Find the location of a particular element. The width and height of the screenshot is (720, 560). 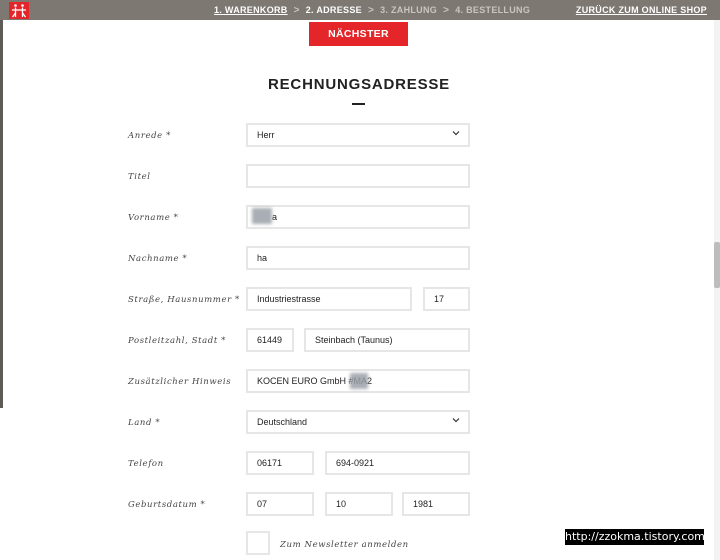

step-cart: 1. WARENKORB is located at coordinates (251, 10).